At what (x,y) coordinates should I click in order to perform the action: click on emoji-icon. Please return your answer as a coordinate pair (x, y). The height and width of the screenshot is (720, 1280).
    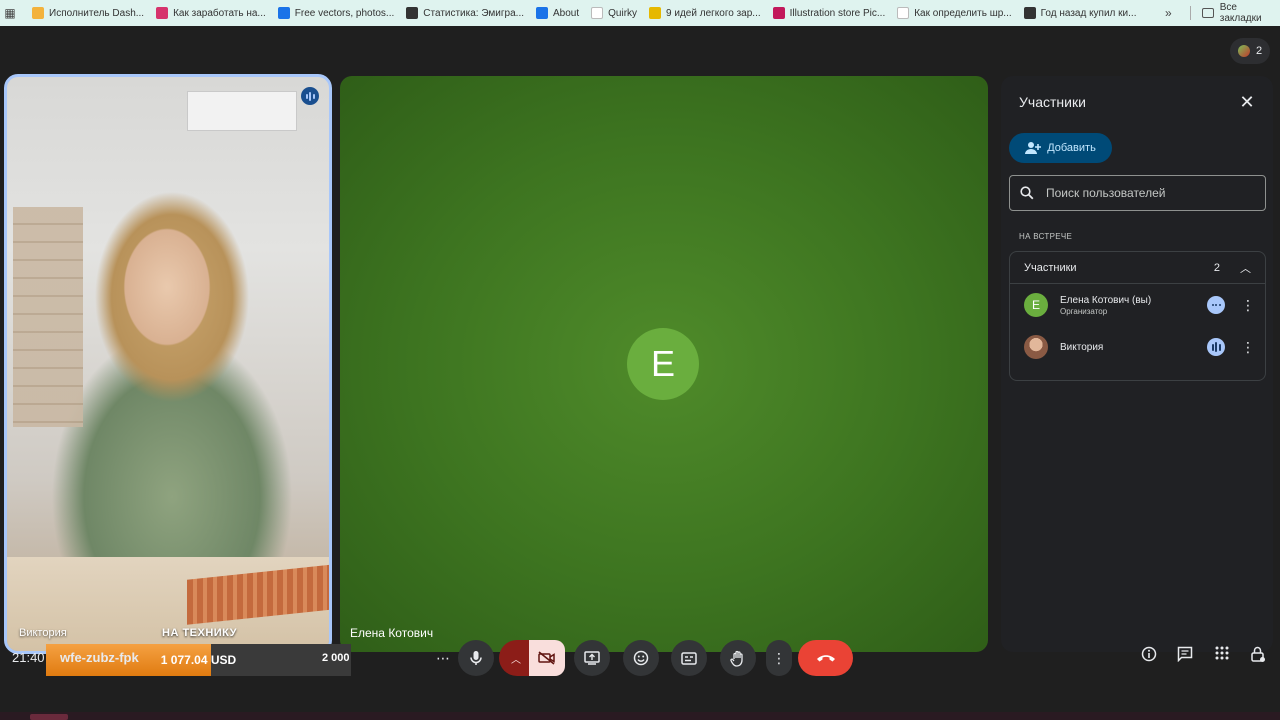
    Looking at the image, I should click on (641, 658).